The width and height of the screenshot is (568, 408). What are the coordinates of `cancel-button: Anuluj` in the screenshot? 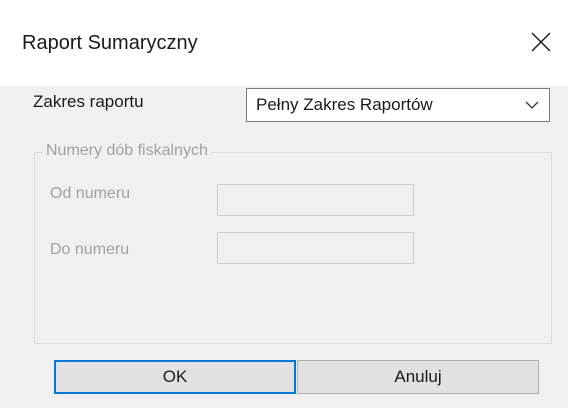 It's located at (418, 377).